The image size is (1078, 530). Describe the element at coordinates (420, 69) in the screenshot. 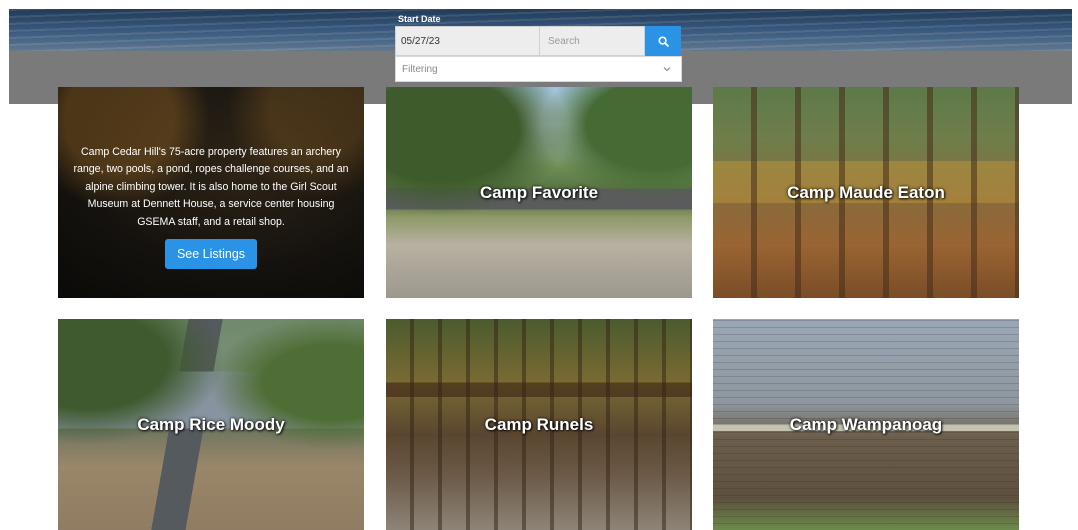

I see `filter-placeholder: Filtering` at that location.